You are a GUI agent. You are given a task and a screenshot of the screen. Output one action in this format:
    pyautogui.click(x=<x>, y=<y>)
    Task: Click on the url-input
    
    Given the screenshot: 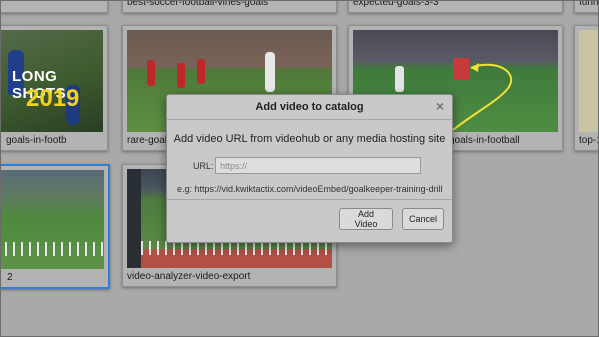 What is the action you would take?
    pyautogui.click(x=318, y=165)
    